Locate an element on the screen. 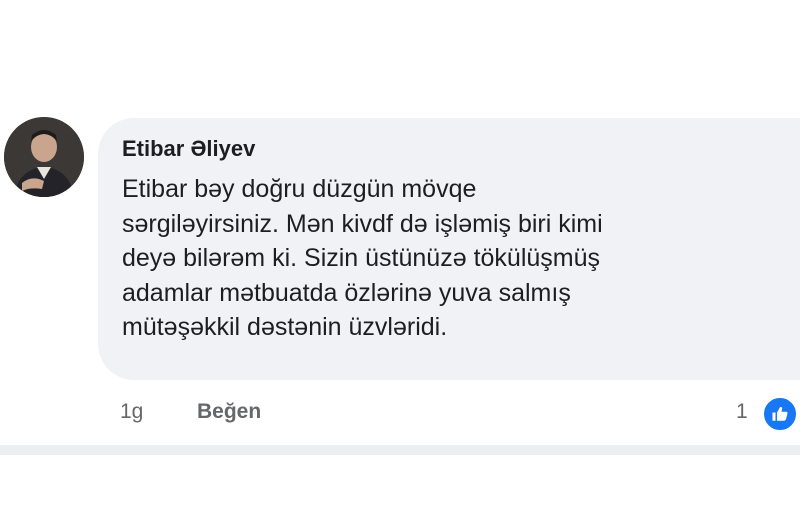 Image resolution: width=800 pixels, height=525 pixels. divider is located at coordinates (400, 450).